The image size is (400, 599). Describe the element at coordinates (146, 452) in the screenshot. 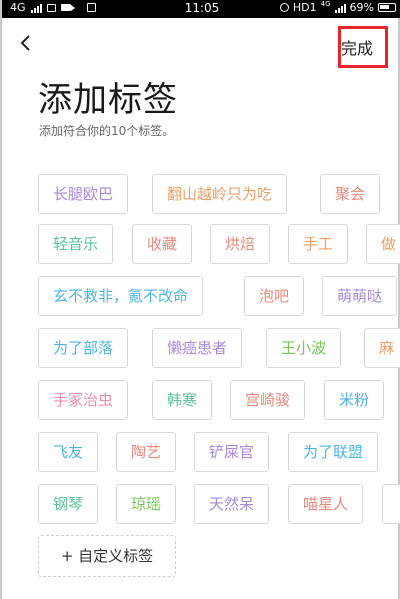

I see `tag-chip: 陶艺` at that location.